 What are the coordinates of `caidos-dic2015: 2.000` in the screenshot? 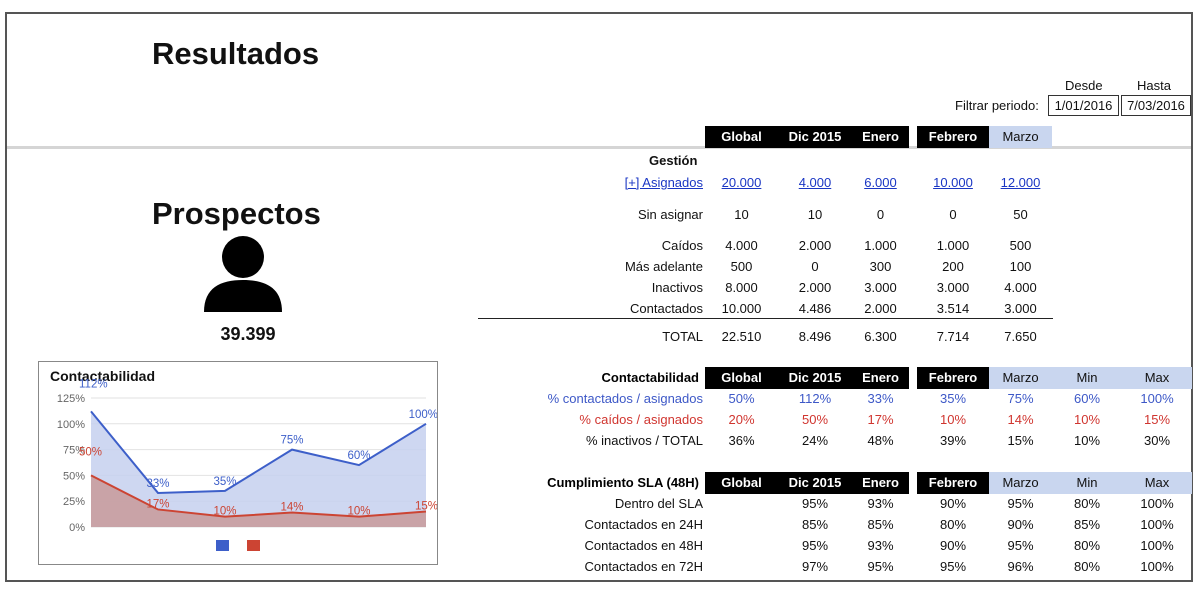 It's located at (815, 245).